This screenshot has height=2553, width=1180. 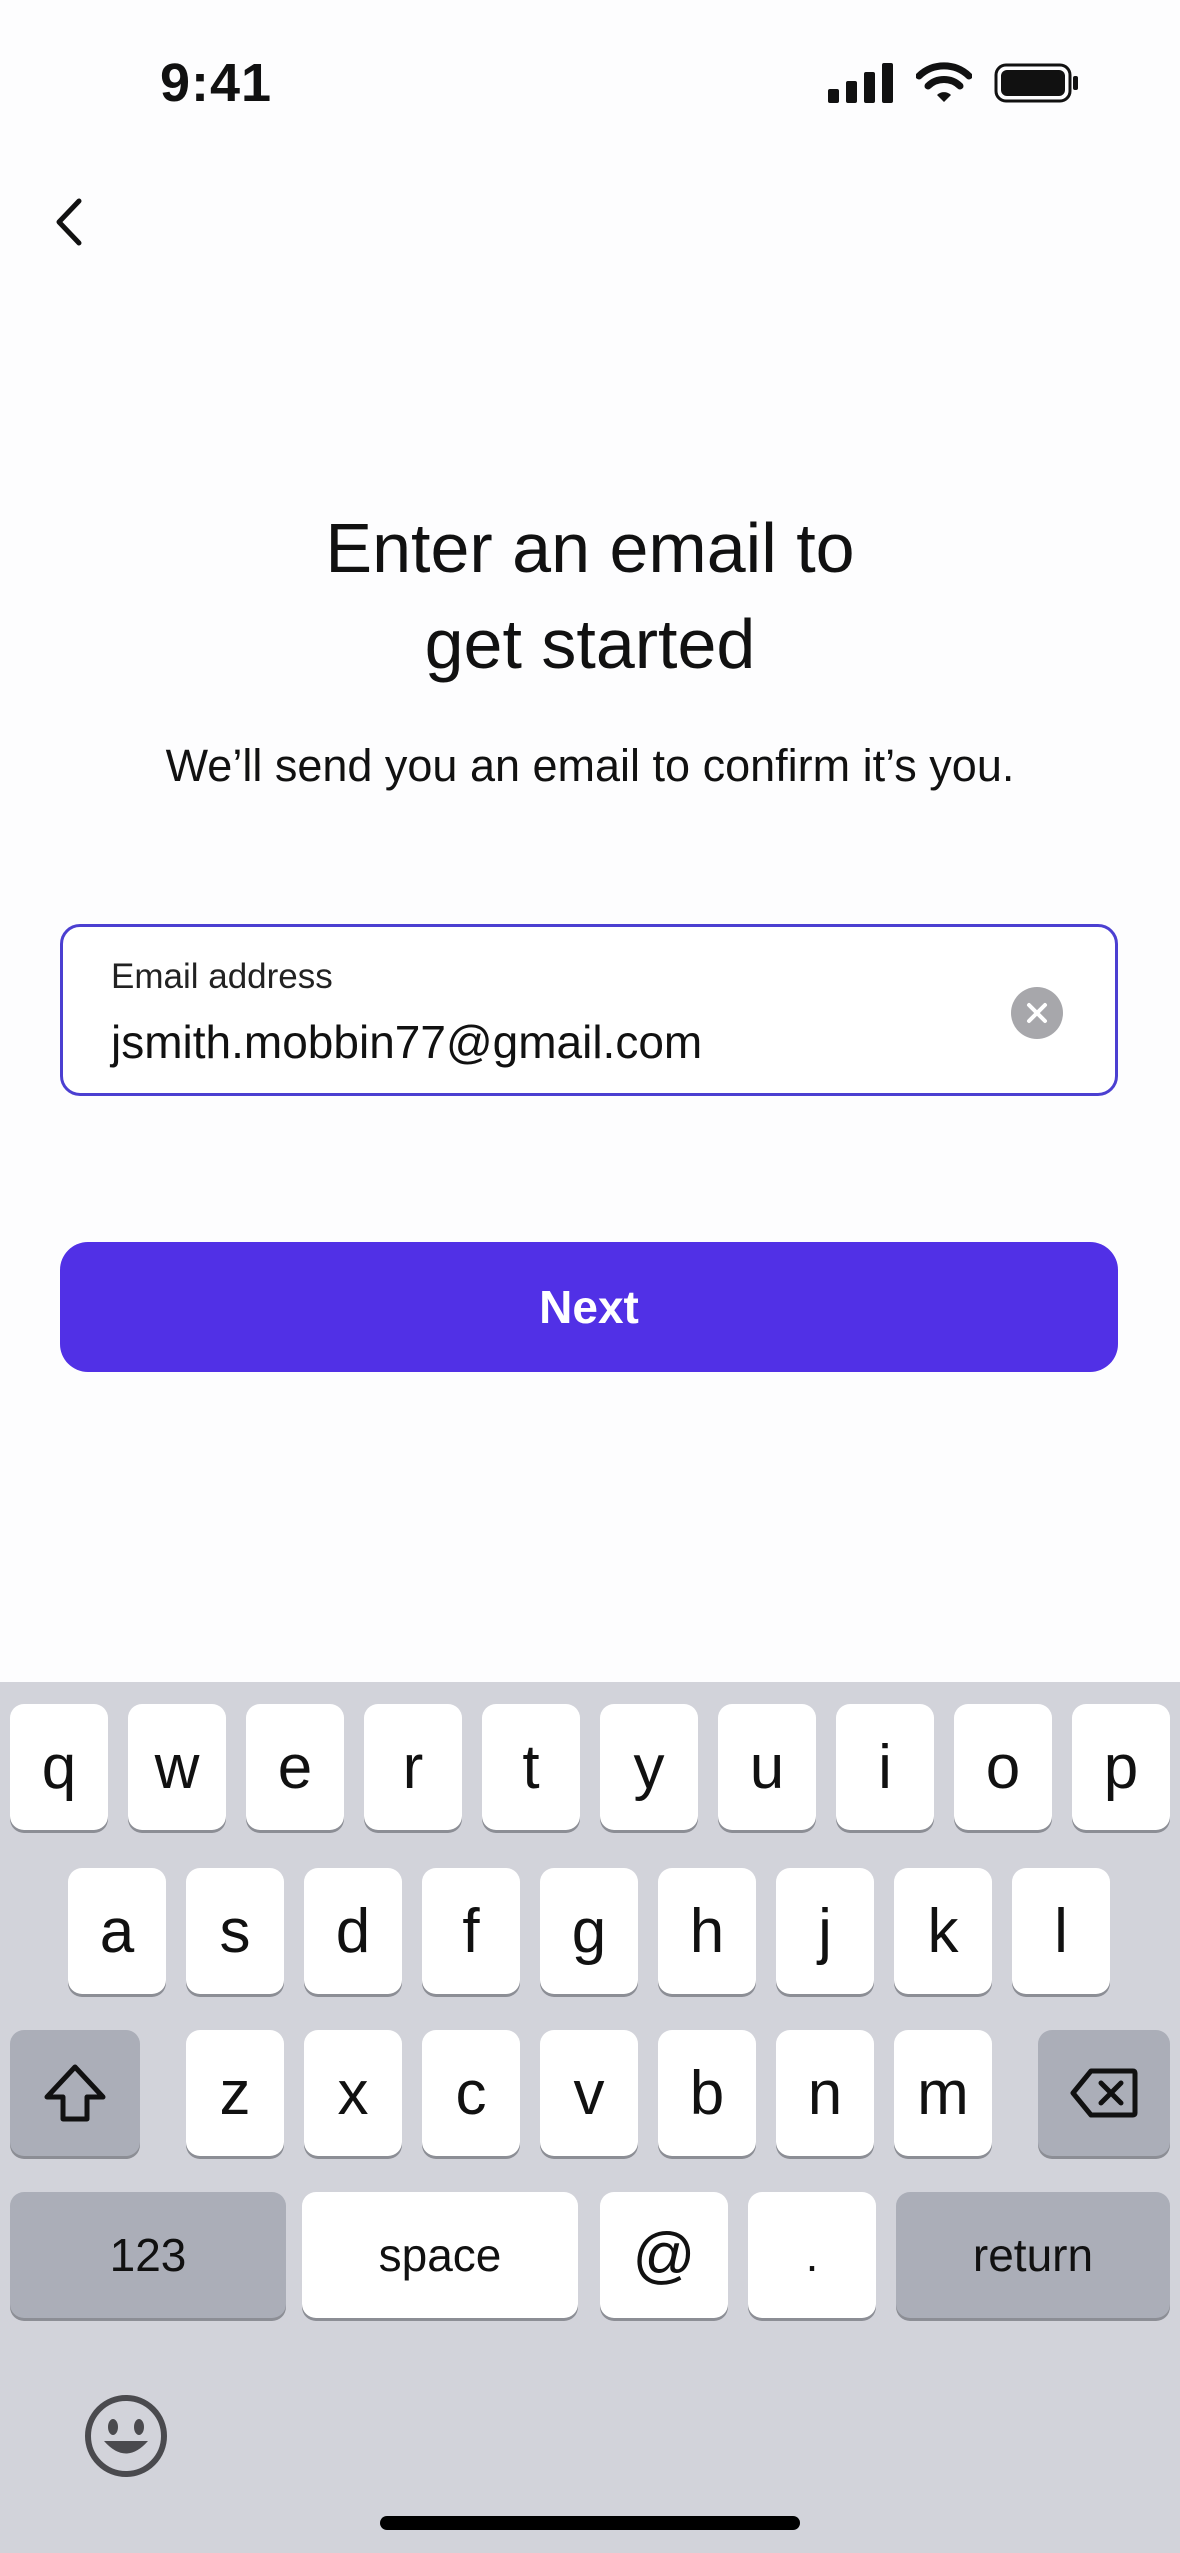 I want to click on chevron-left-icon, so click(x=69, y=222).